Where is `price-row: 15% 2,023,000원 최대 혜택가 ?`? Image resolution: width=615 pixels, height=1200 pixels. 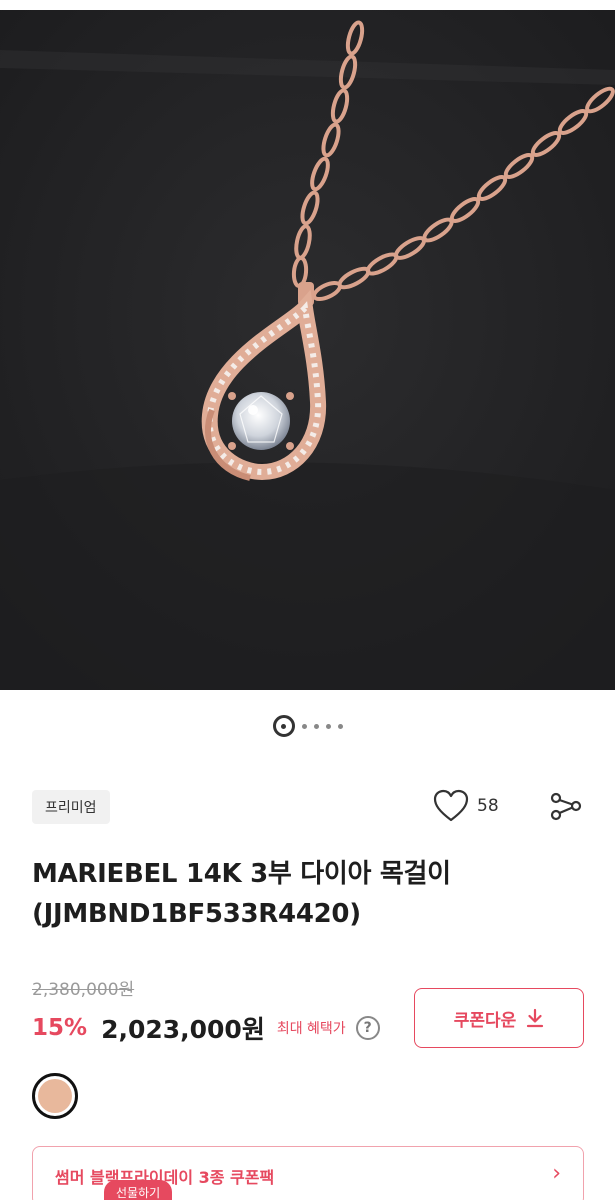
price-row: 15% 2,023,000원 최대 혜택가 ? is located at coordinates (206, 1028).